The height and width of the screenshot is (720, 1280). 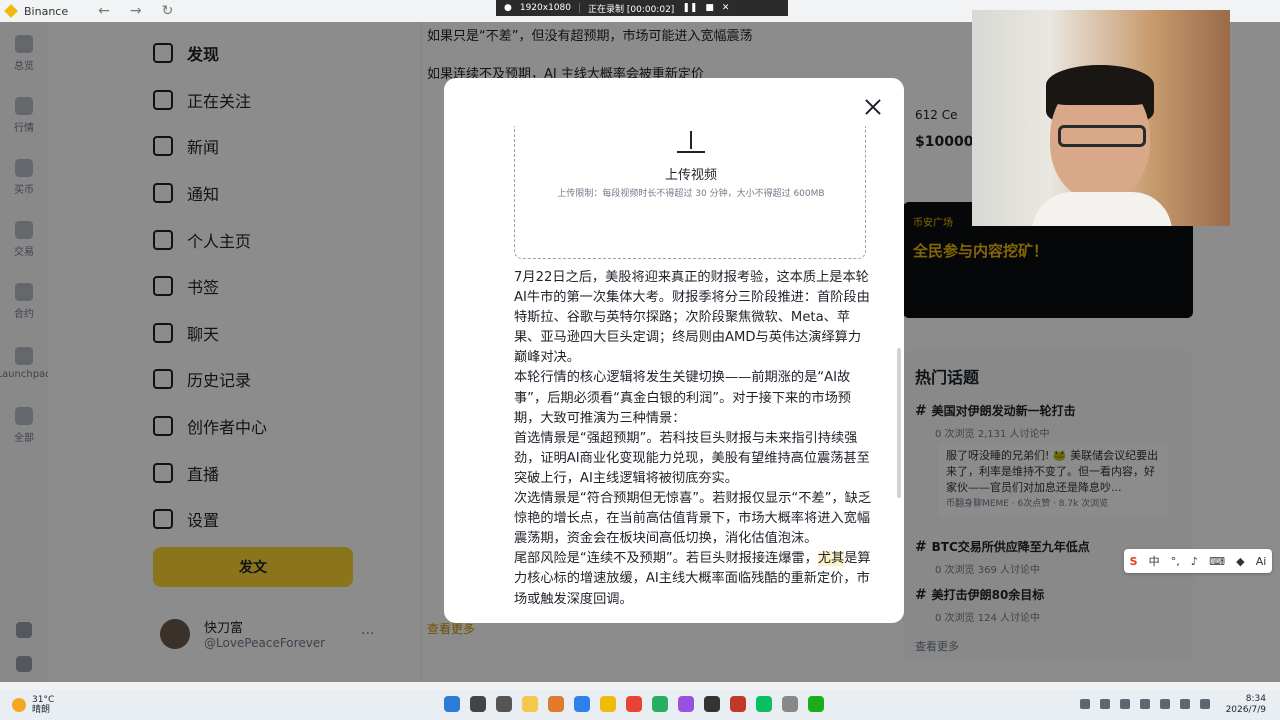 What do you see at coordinates (631, 9) in the screenshot?
I see `recorder-status: 正在录制 [00:00:02]` at bounding box center [631, 9].